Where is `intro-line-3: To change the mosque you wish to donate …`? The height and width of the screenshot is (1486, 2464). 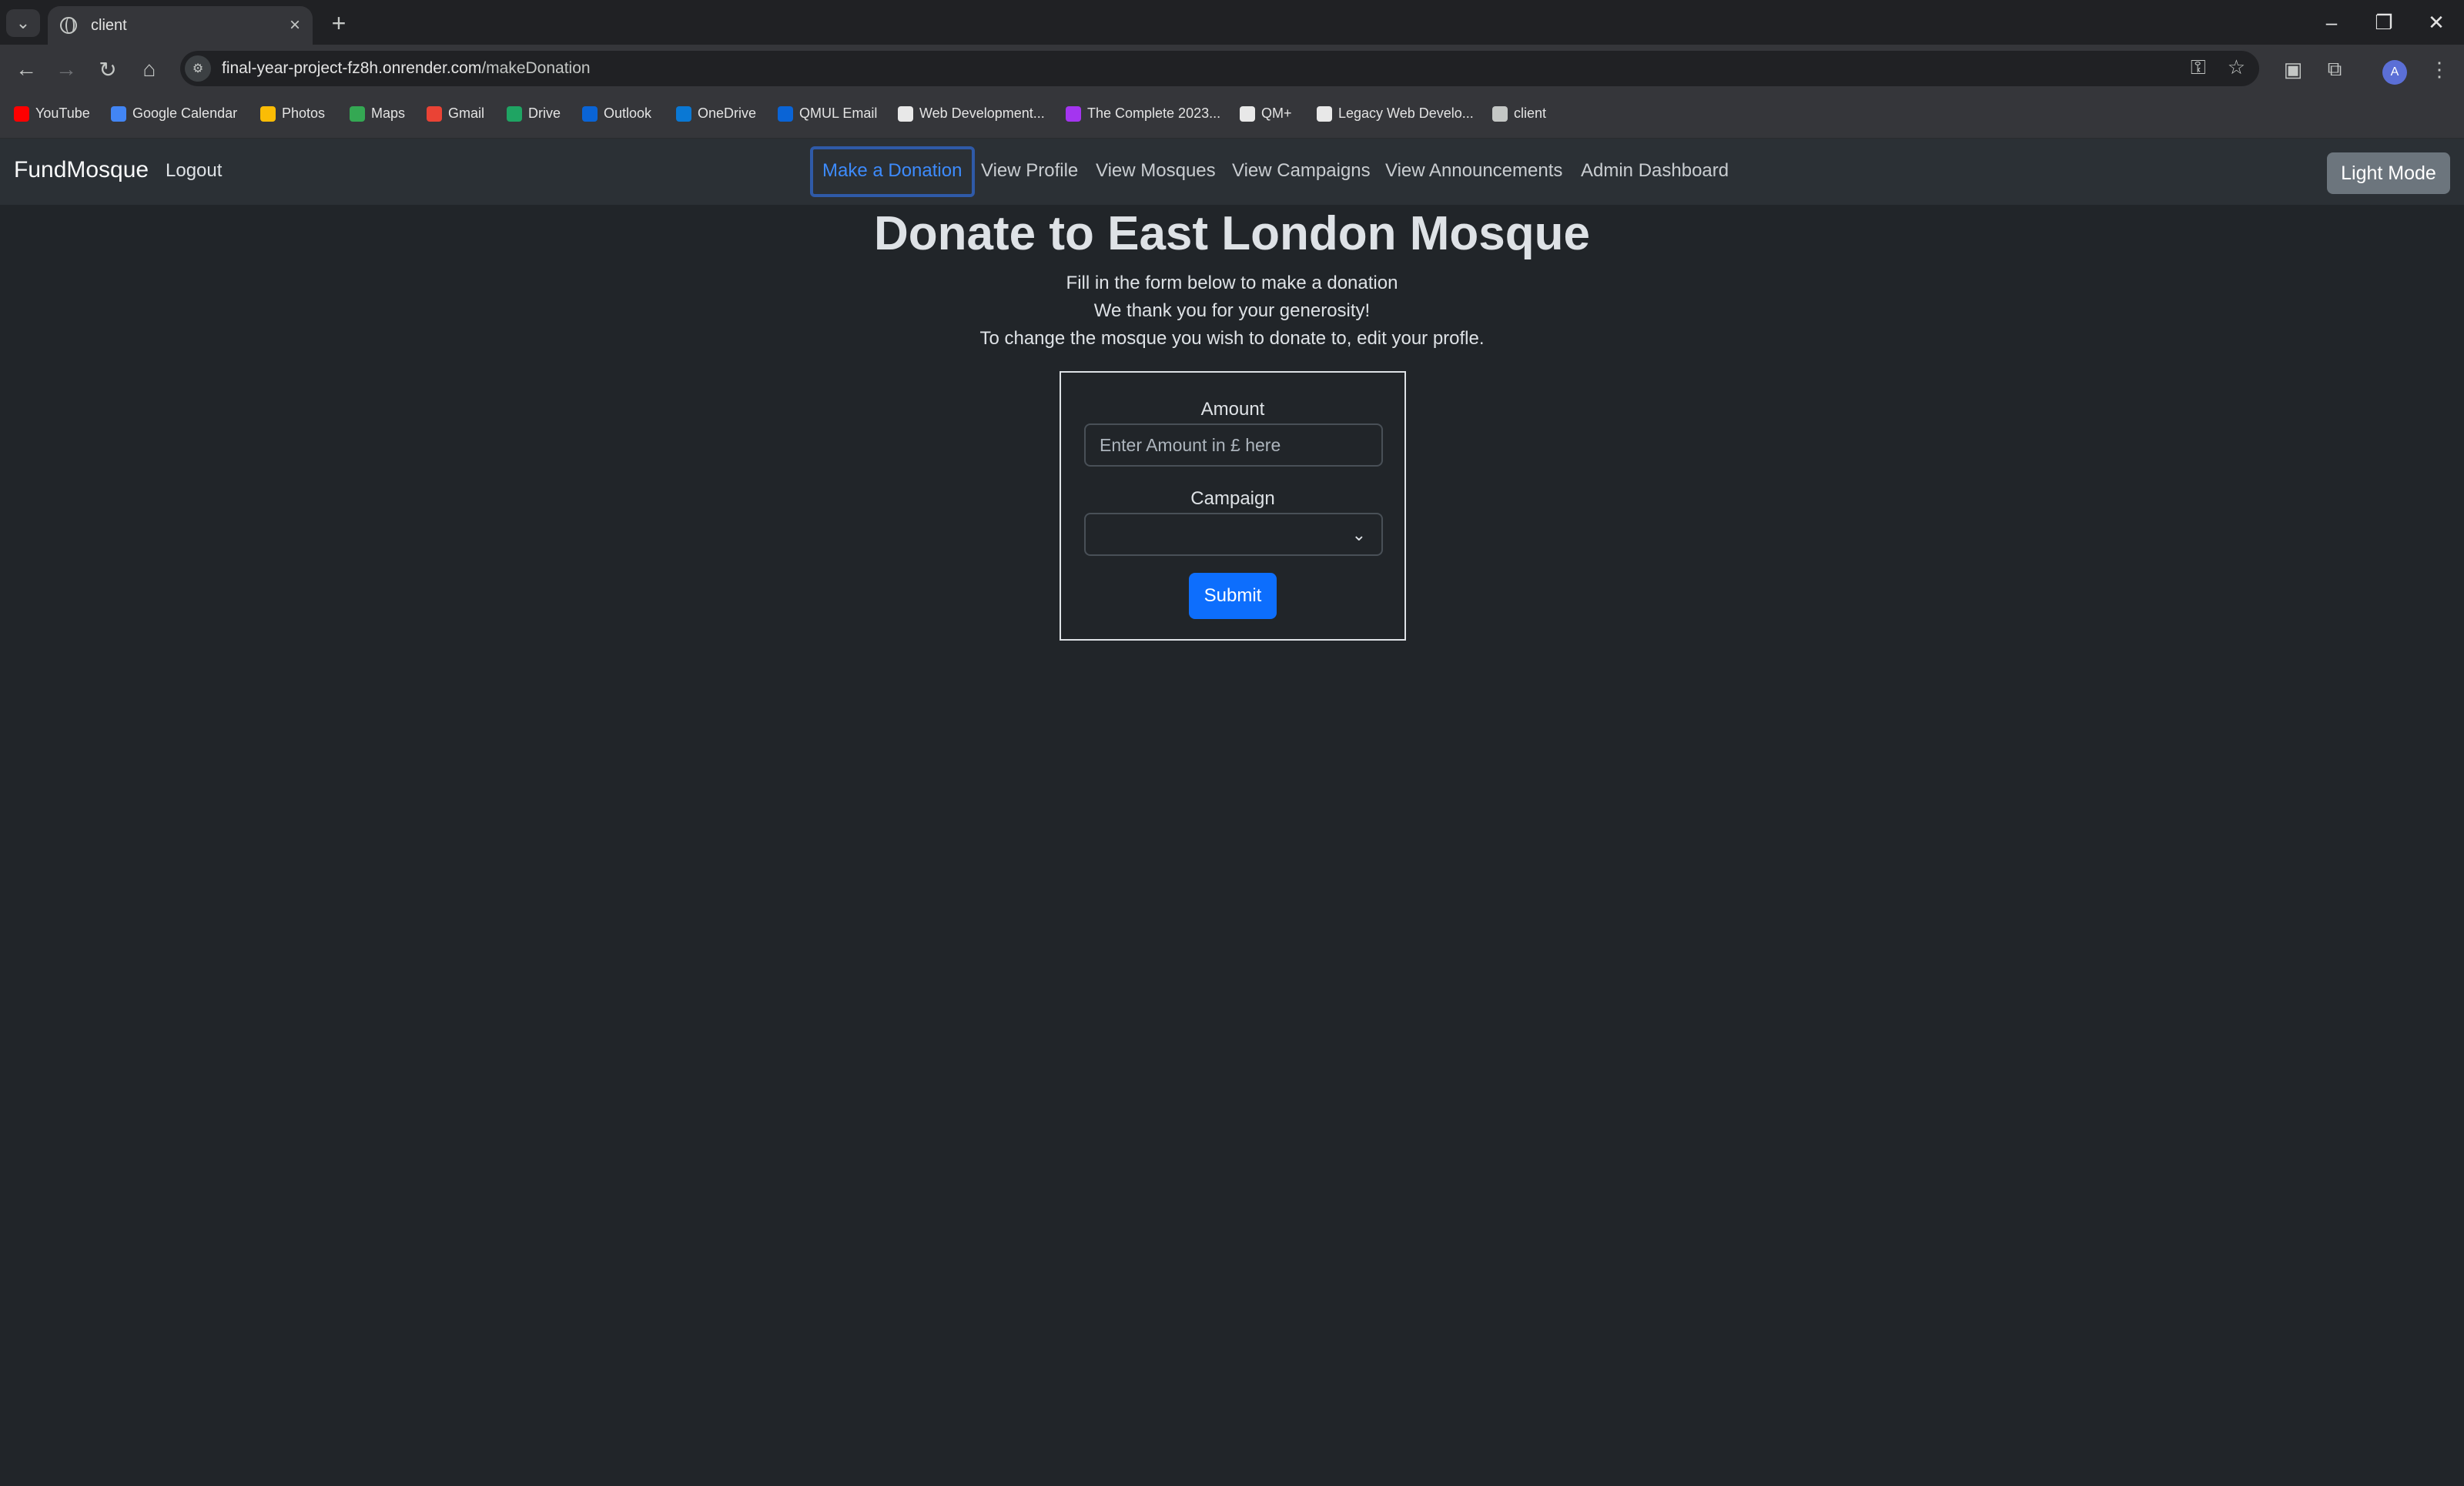 intro-line-3: To change the mosque you wish to donate … is located at coordinates (1232, 338).